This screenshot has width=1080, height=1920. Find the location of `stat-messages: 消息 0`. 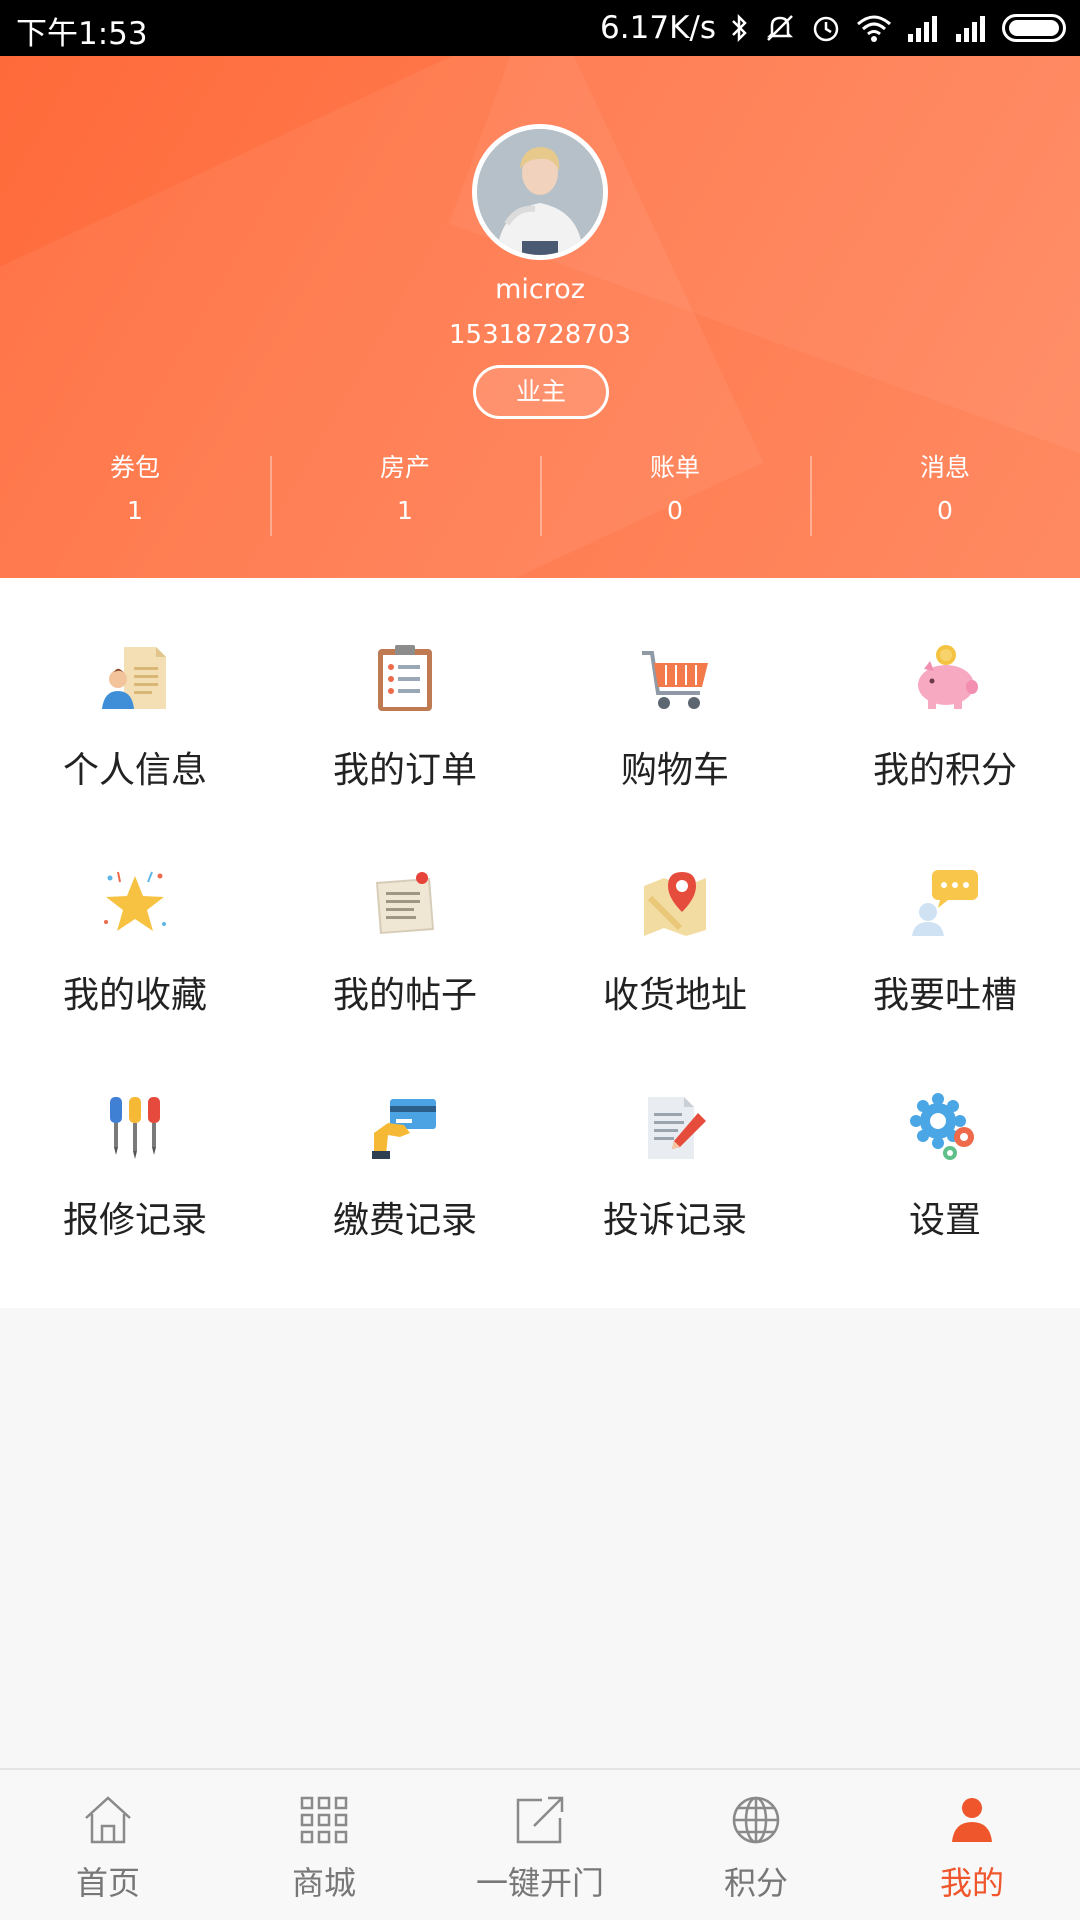

stat-messages: 消息 0 is located at coordinates (945, 493).